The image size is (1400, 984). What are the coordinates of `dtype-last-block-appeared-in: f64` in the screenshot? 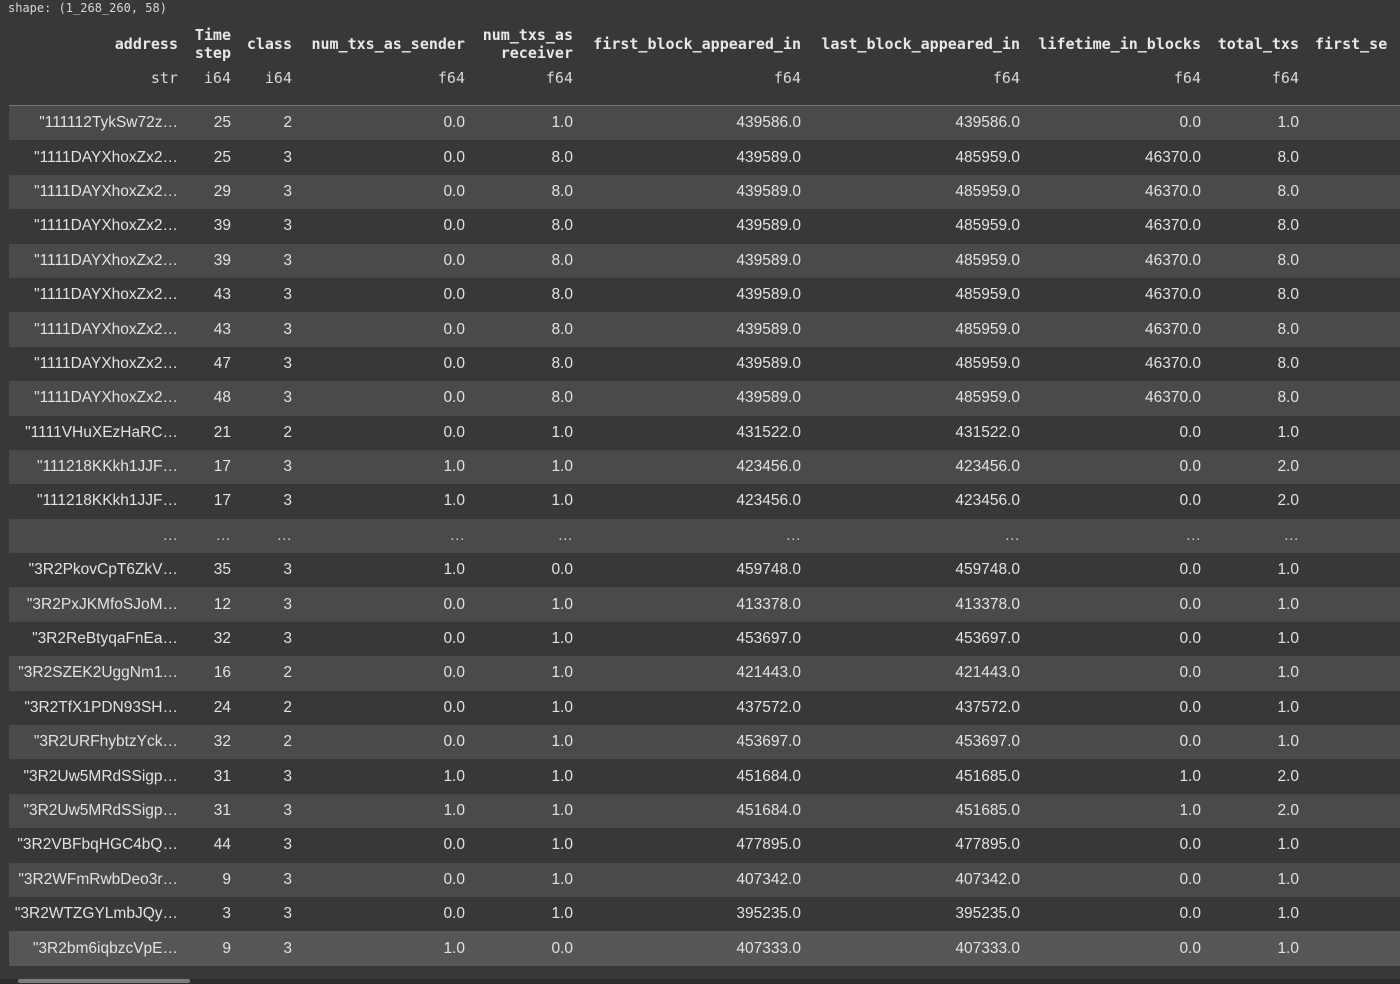 It's located at (1006, 78).